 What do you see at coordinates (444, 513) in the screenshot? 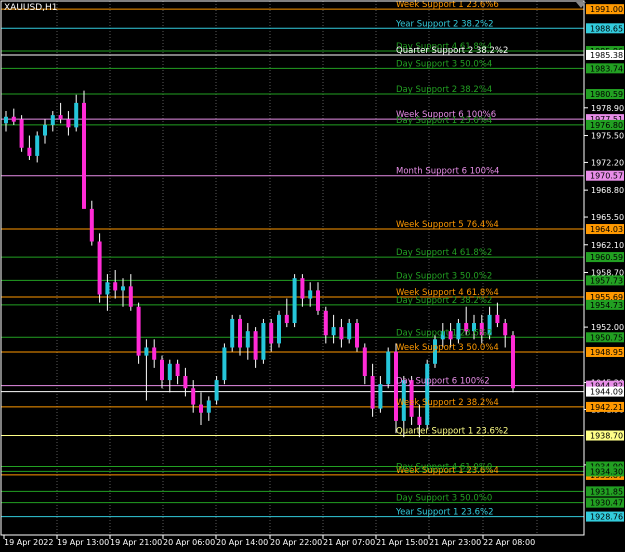
I see `support-level-label: Year Support 1 23.6%2` at bounding box center [444, 513].